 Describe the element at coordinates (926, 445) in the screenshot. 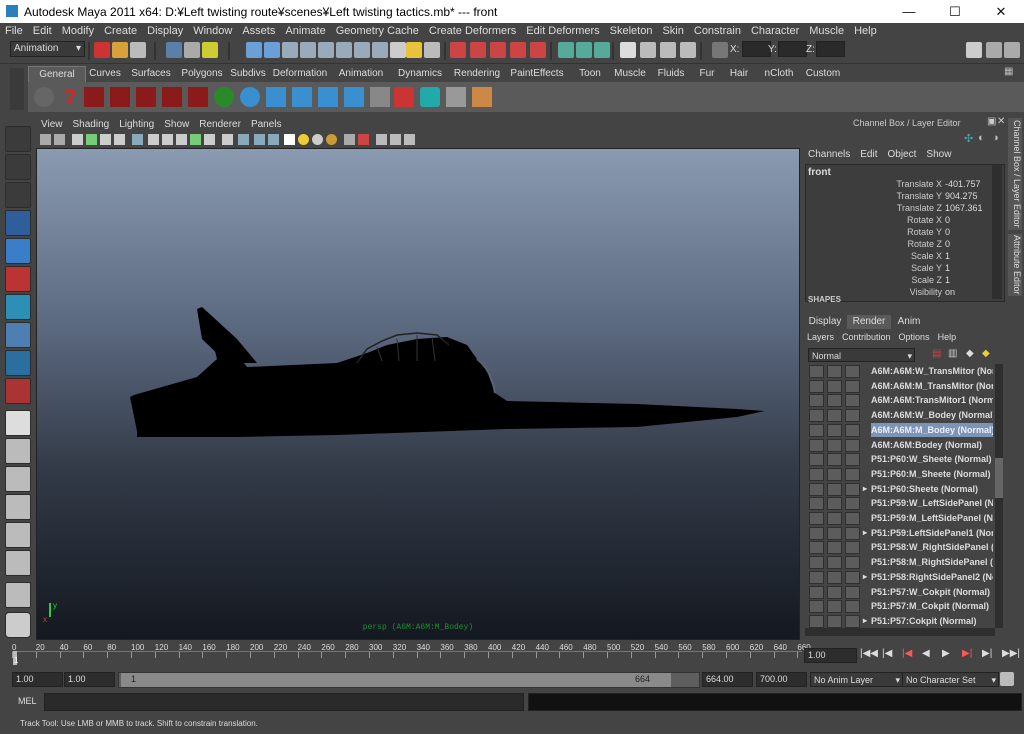

I see `layer-name: A6M:A6M:Bodey (Normal)` at that location.